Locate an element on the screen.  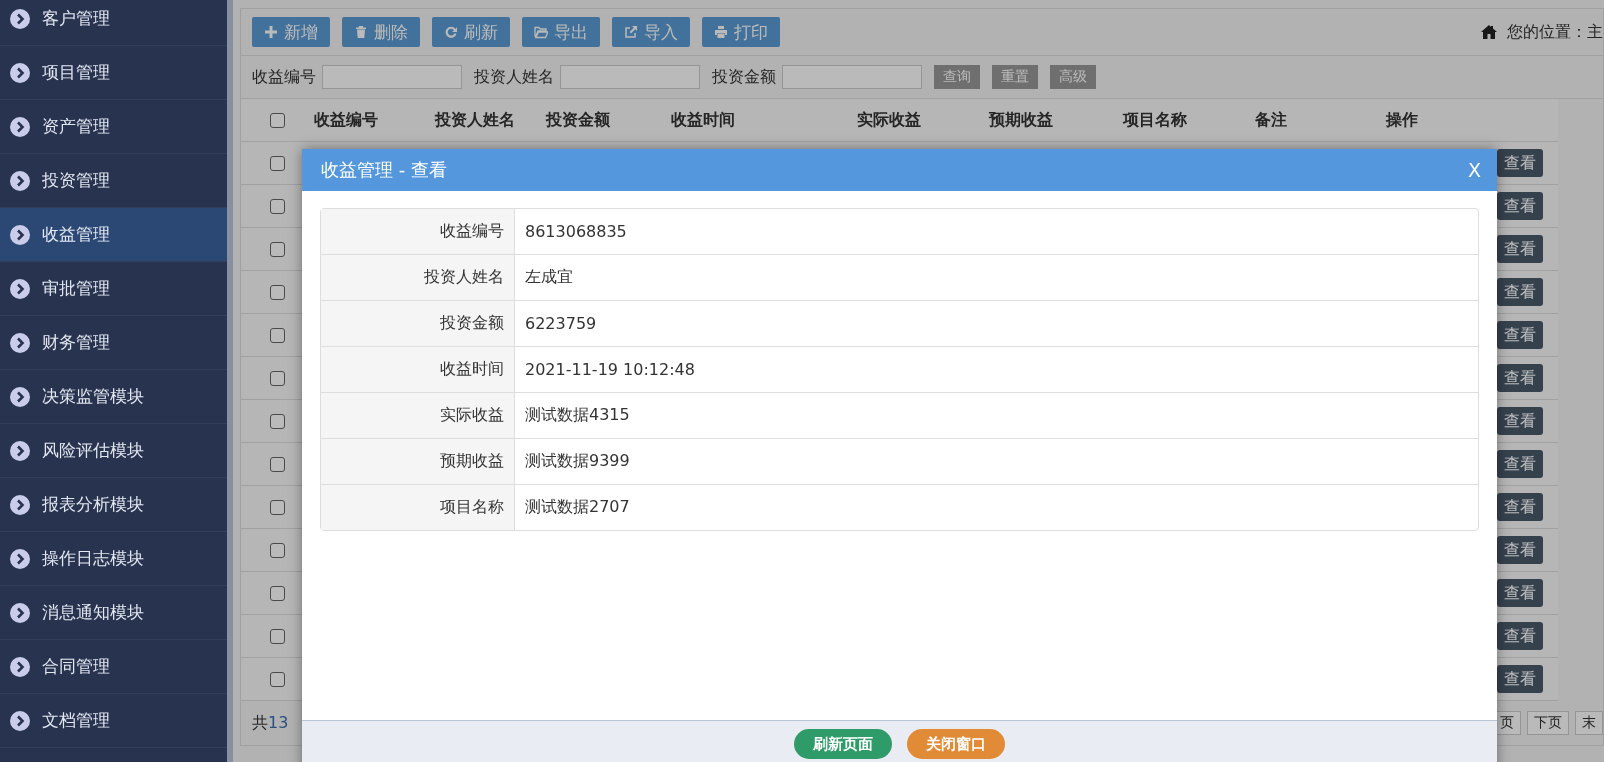
trash-icon is located at coordinates (361, 32).